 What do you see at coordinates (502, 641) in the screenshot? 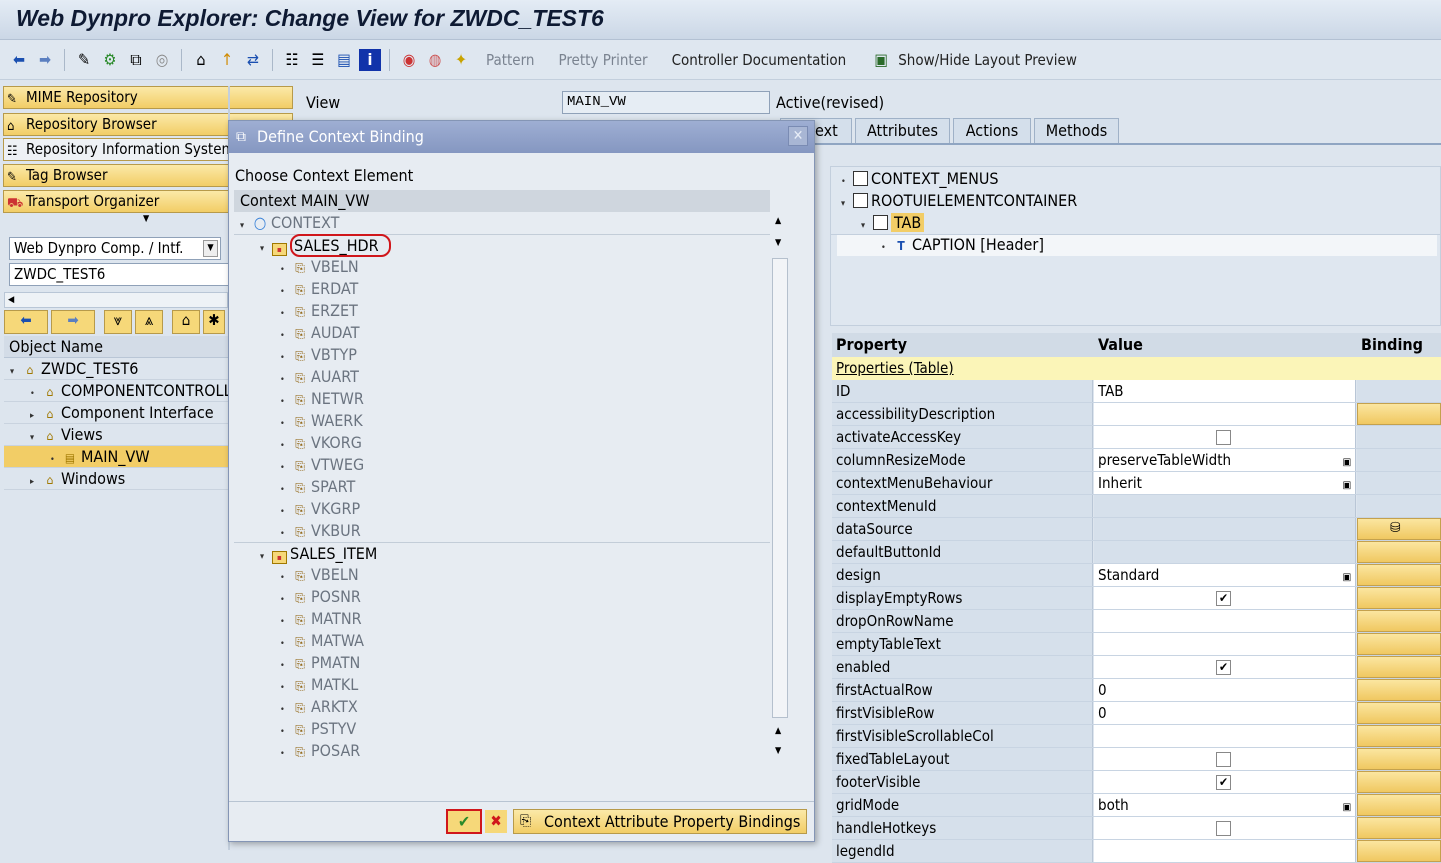
I see `context-tree-item: • ⎘ MATWA` at bounding box center [502, 641].